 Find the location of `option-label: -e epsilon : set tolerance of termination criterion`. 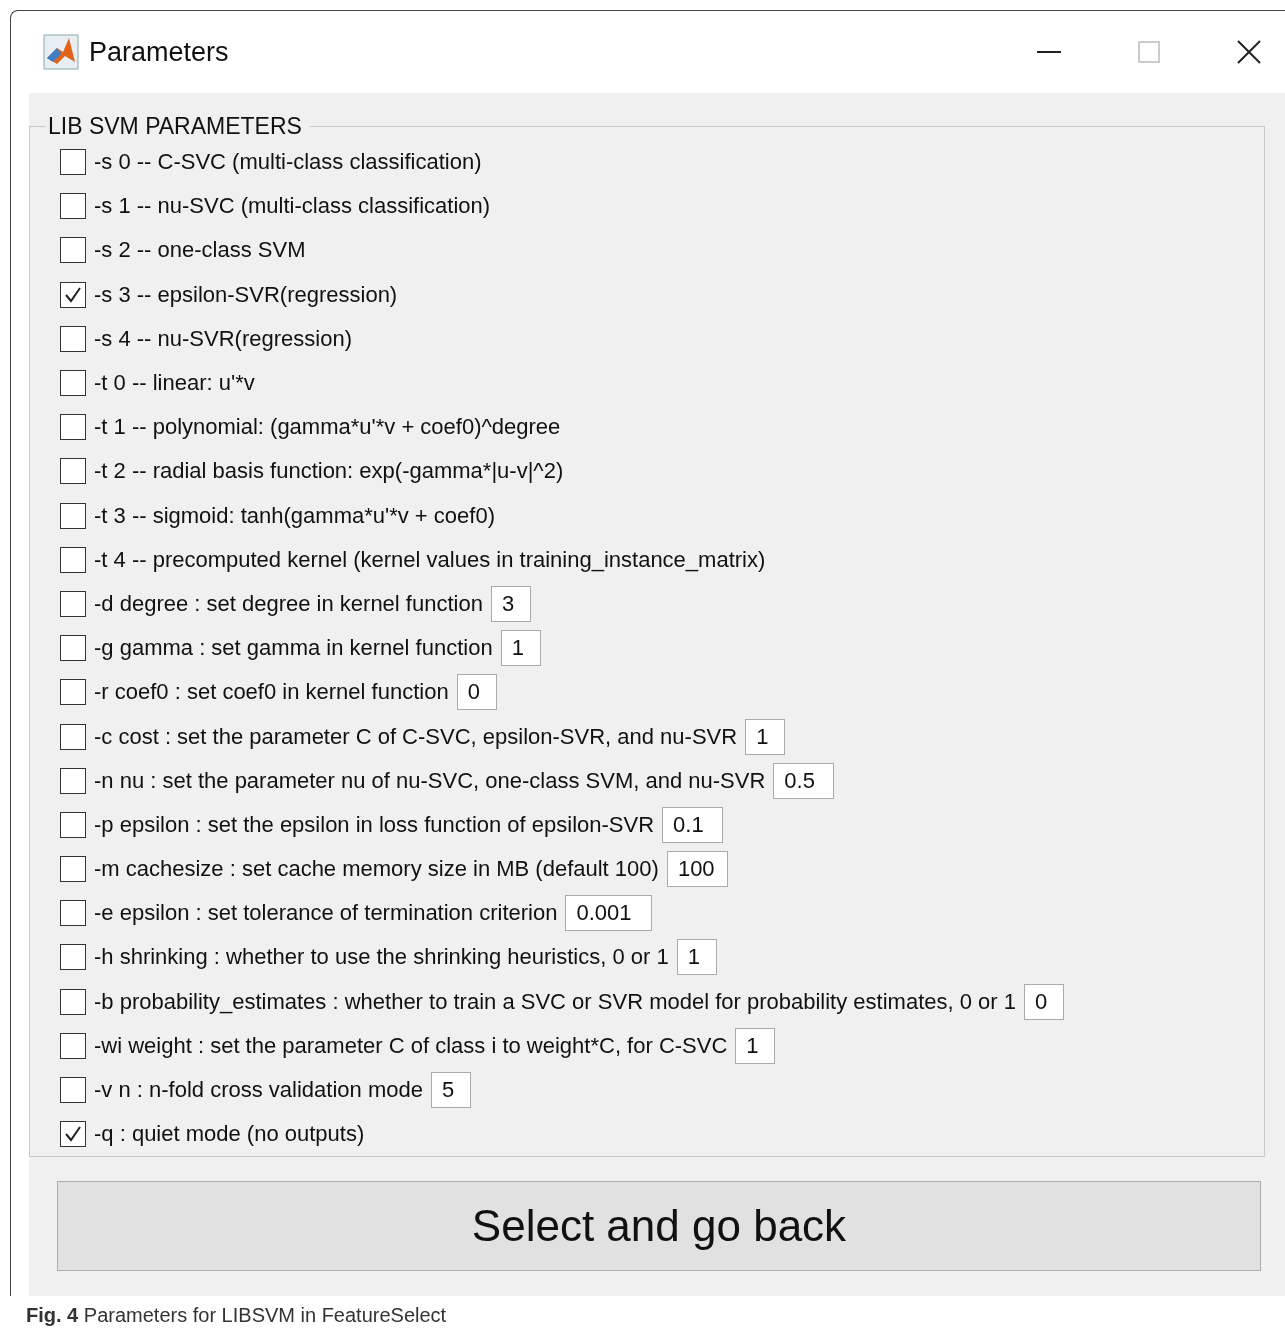

option-label: -e epsilon : set tolerance of termination criterion is located at coordinates (326, 913).